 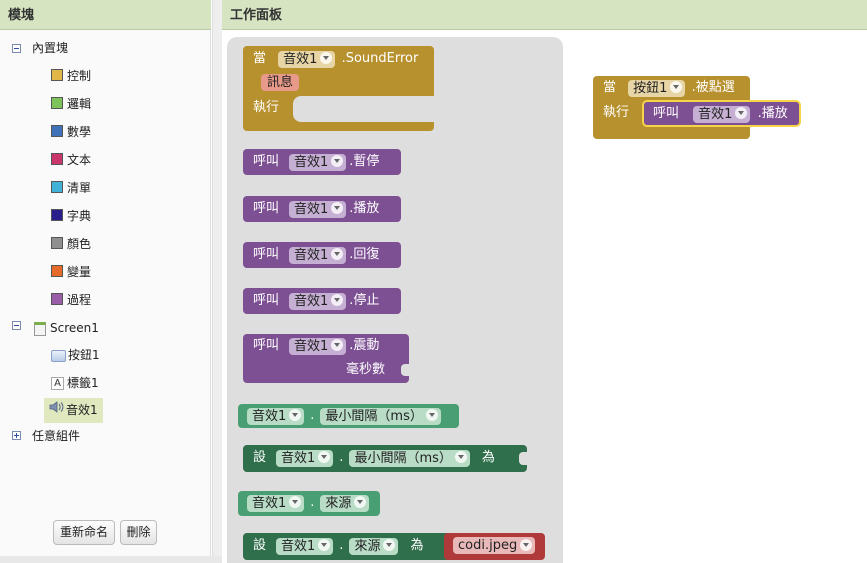 What do you see at coordinates (488, 545) in the screenshot?
I see `dropdown-value: codi.jpeg` at bounding box center [488, 545].